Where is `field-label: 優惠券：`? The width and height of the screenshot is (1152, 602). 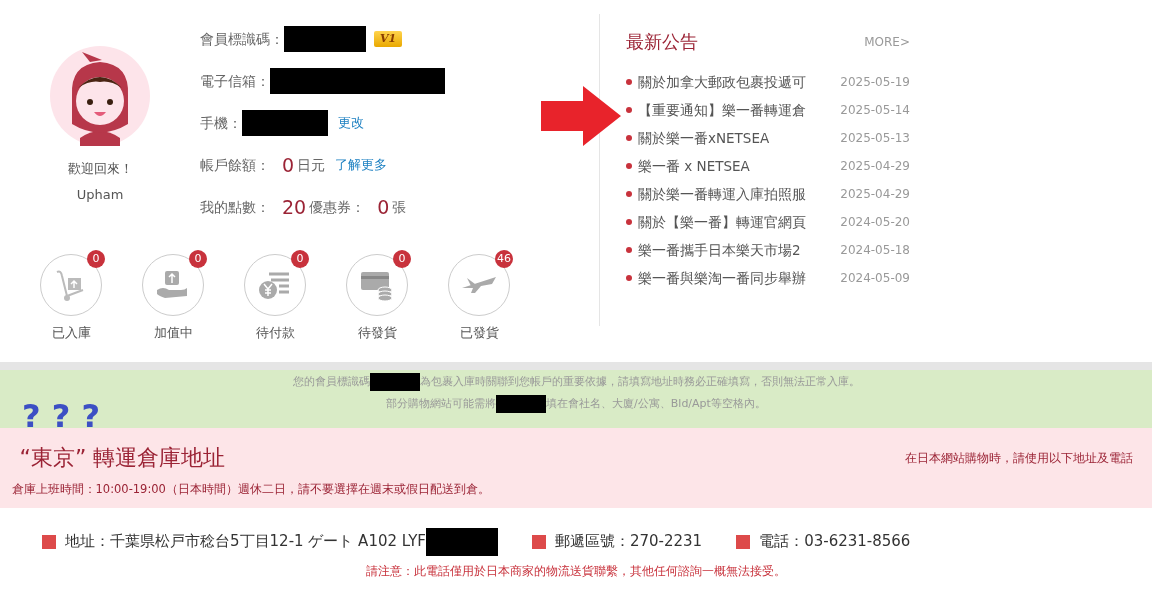 field-label: 優惠券： is located at coordinates (337, 207).